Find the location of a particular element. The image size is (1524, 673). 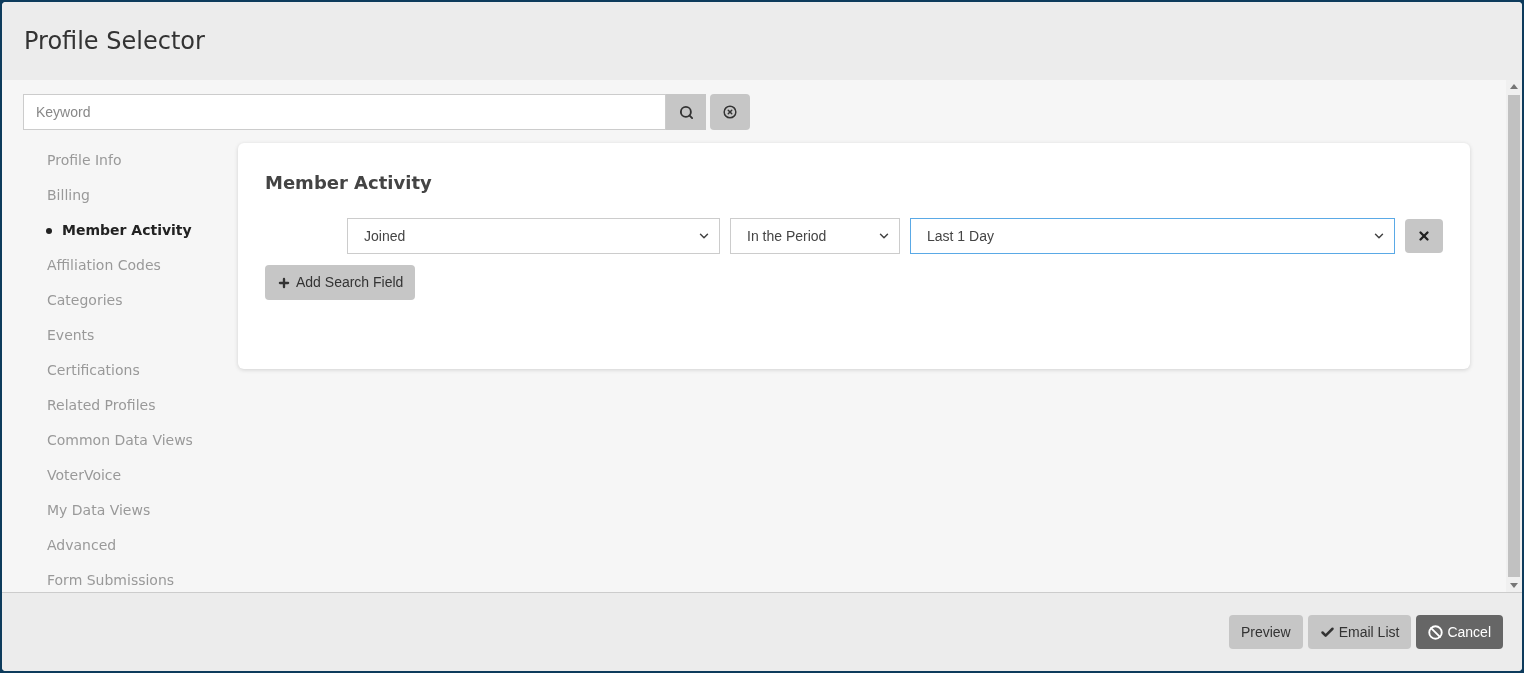

dialog-title: Profile Selector is located at coordinates (114, 41).